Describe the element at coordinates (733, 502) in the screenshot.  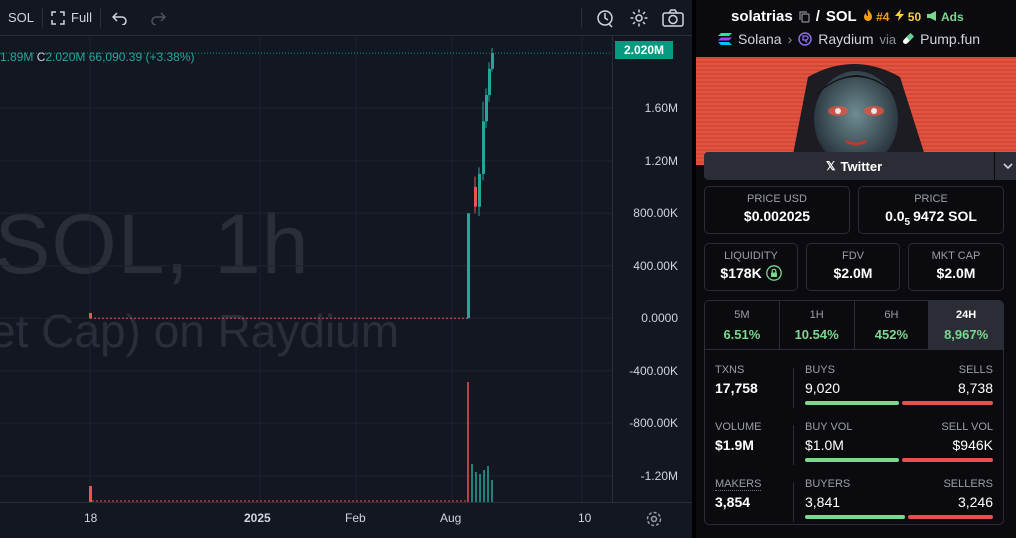
I see `makers-value: 3,854` at that location.